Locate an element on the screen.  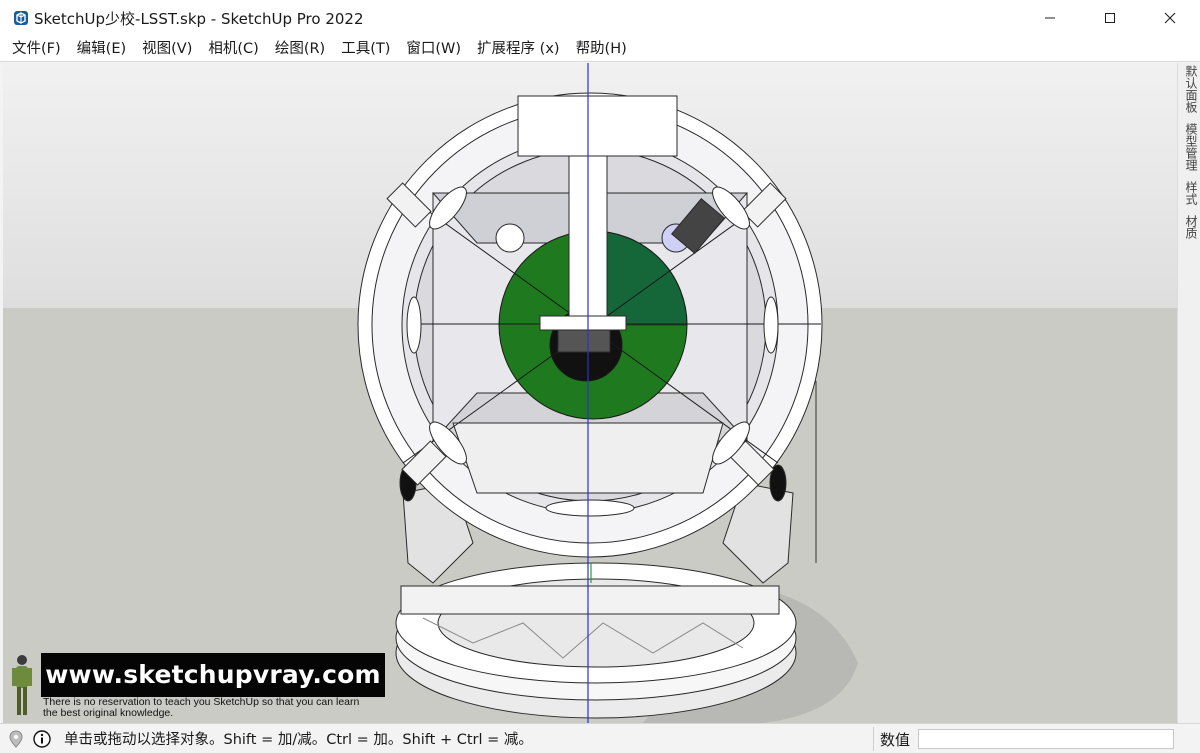
tray-tab-default-panel: 默认面板 is located at coordinates (1190, 89).